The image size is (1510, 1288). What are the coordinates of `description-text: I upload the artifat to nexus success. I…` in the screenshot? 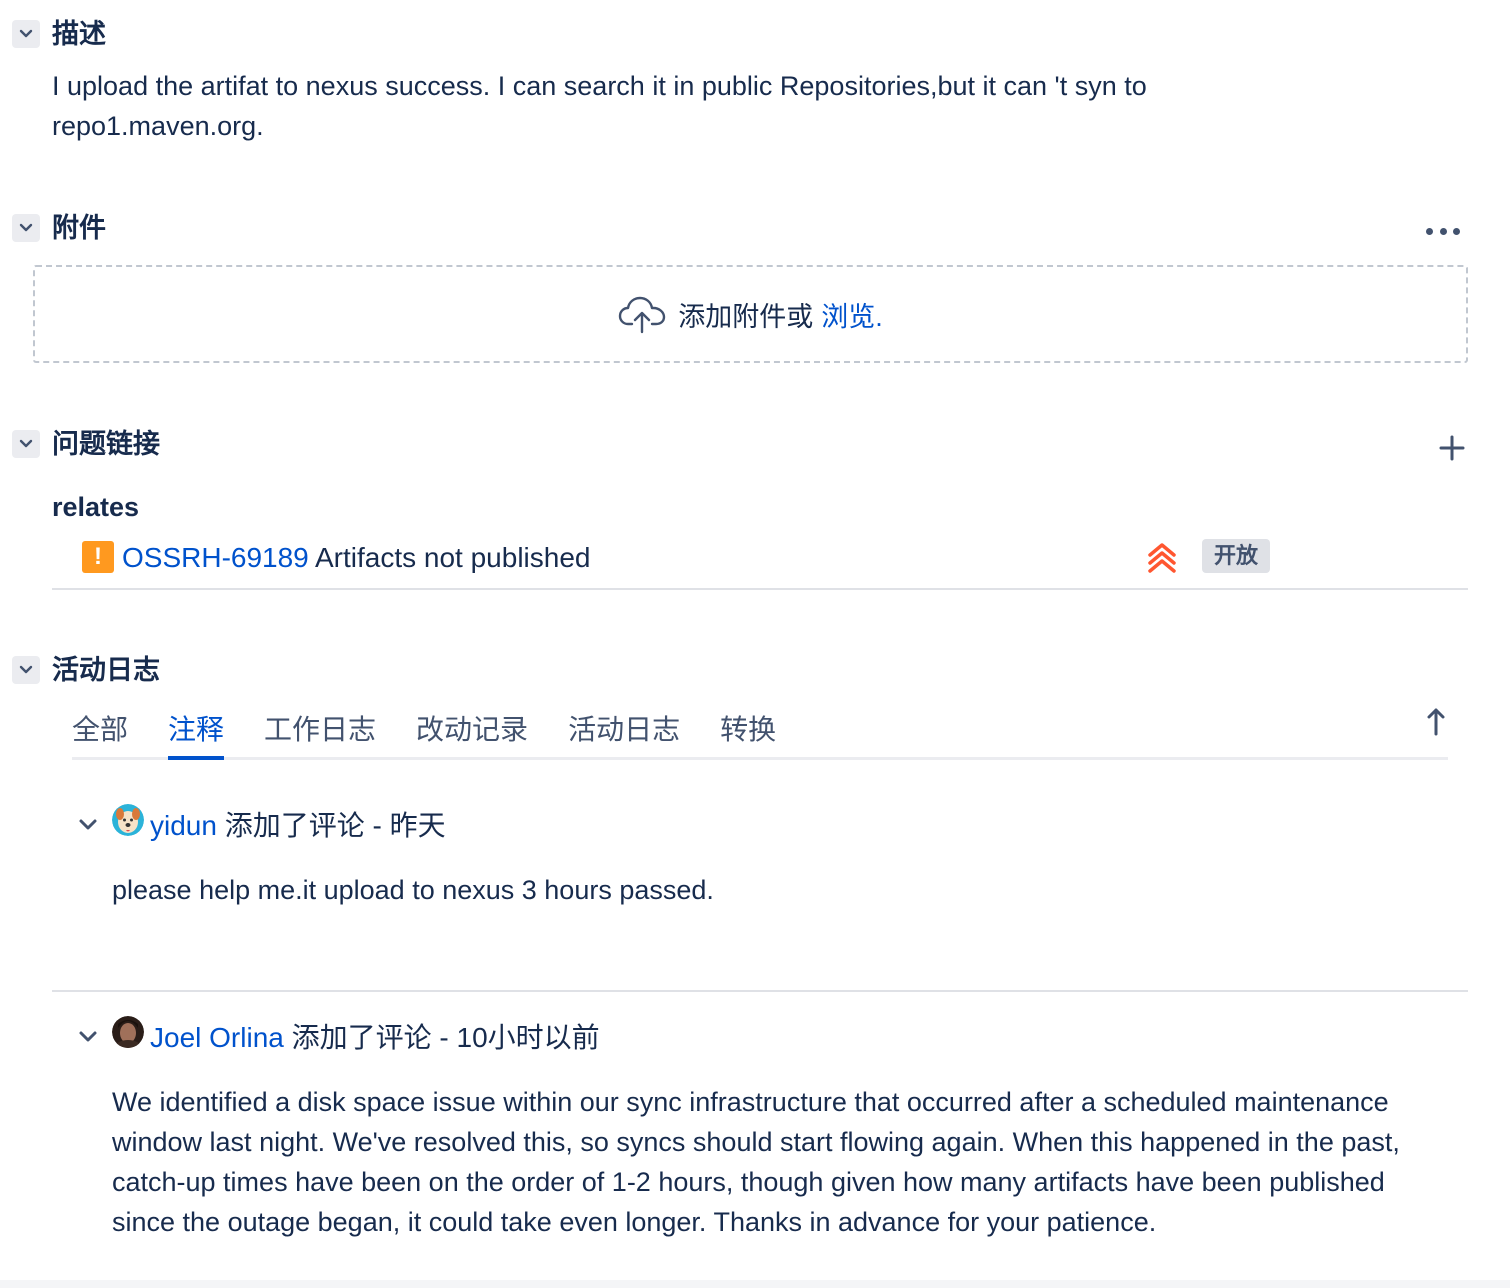 It's located at (599, 106).